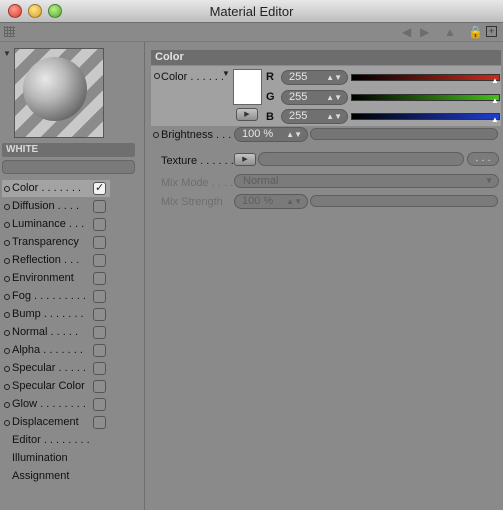  Describe the element at coordinates (271, 201) in the screenshot. I see `mix-strength-value-field: 100 % ▲▼` at that location.